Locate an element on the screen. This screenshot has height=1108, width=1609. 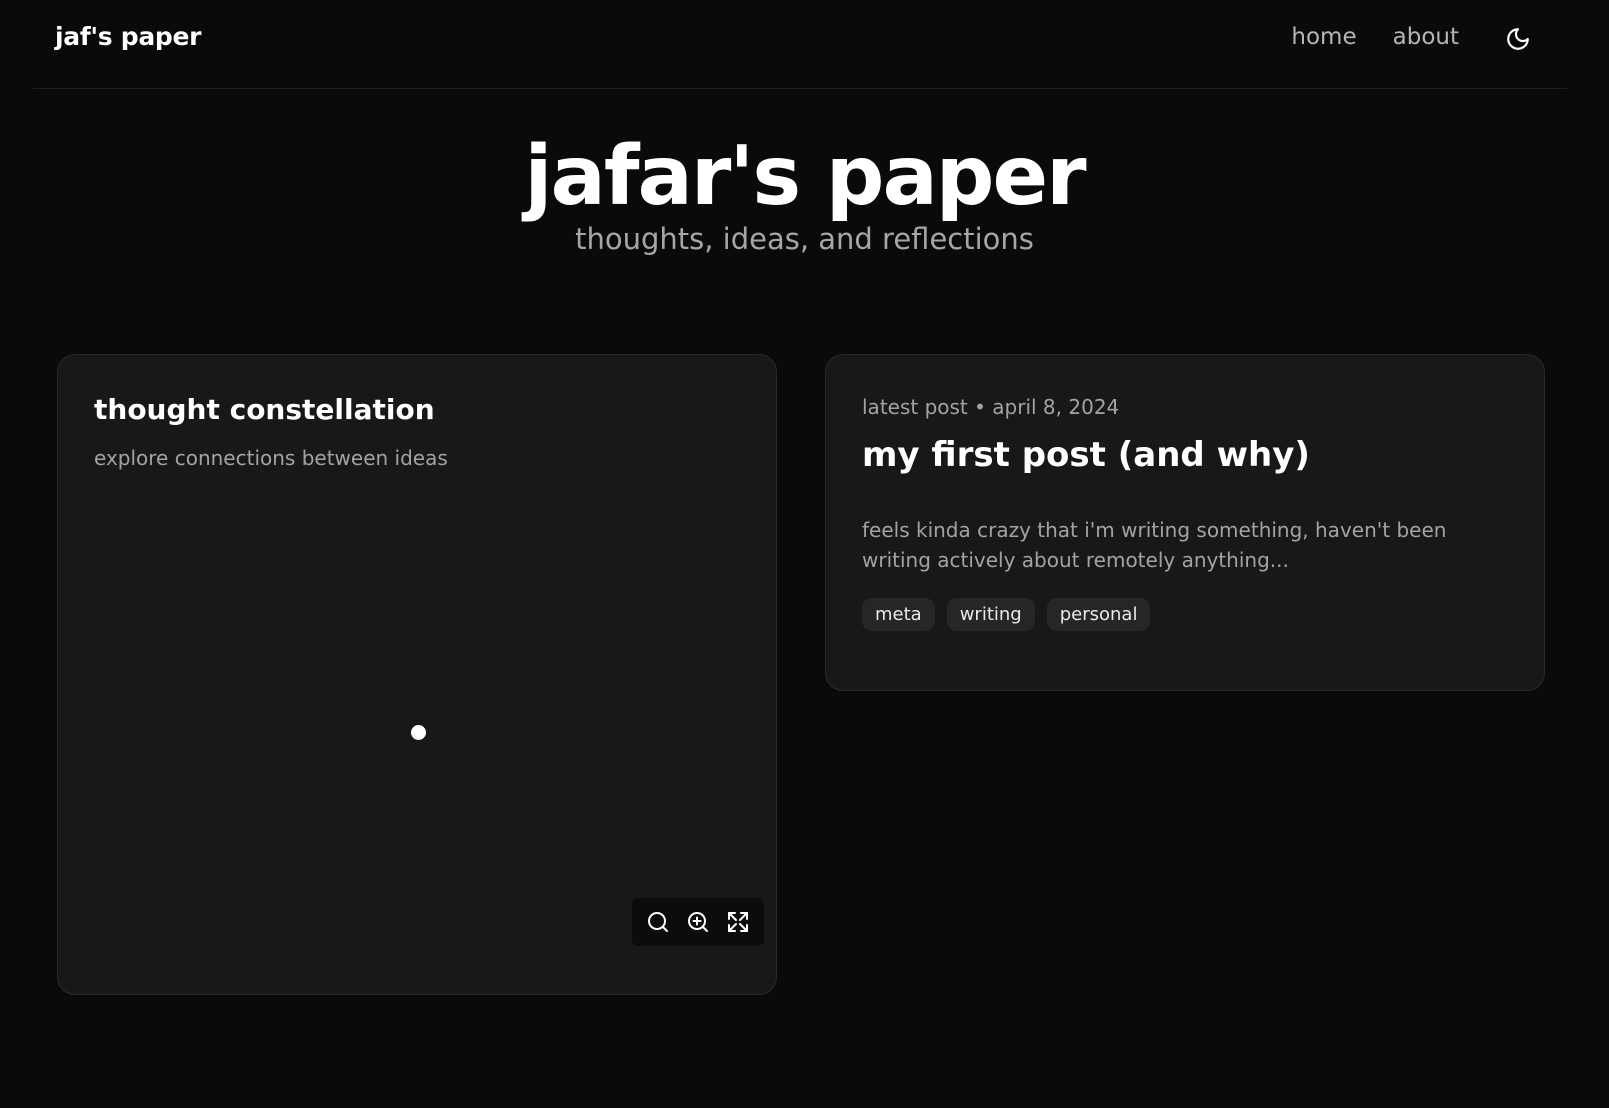
top-nav: jaf's paper home about is located at coordinates (800, 44).